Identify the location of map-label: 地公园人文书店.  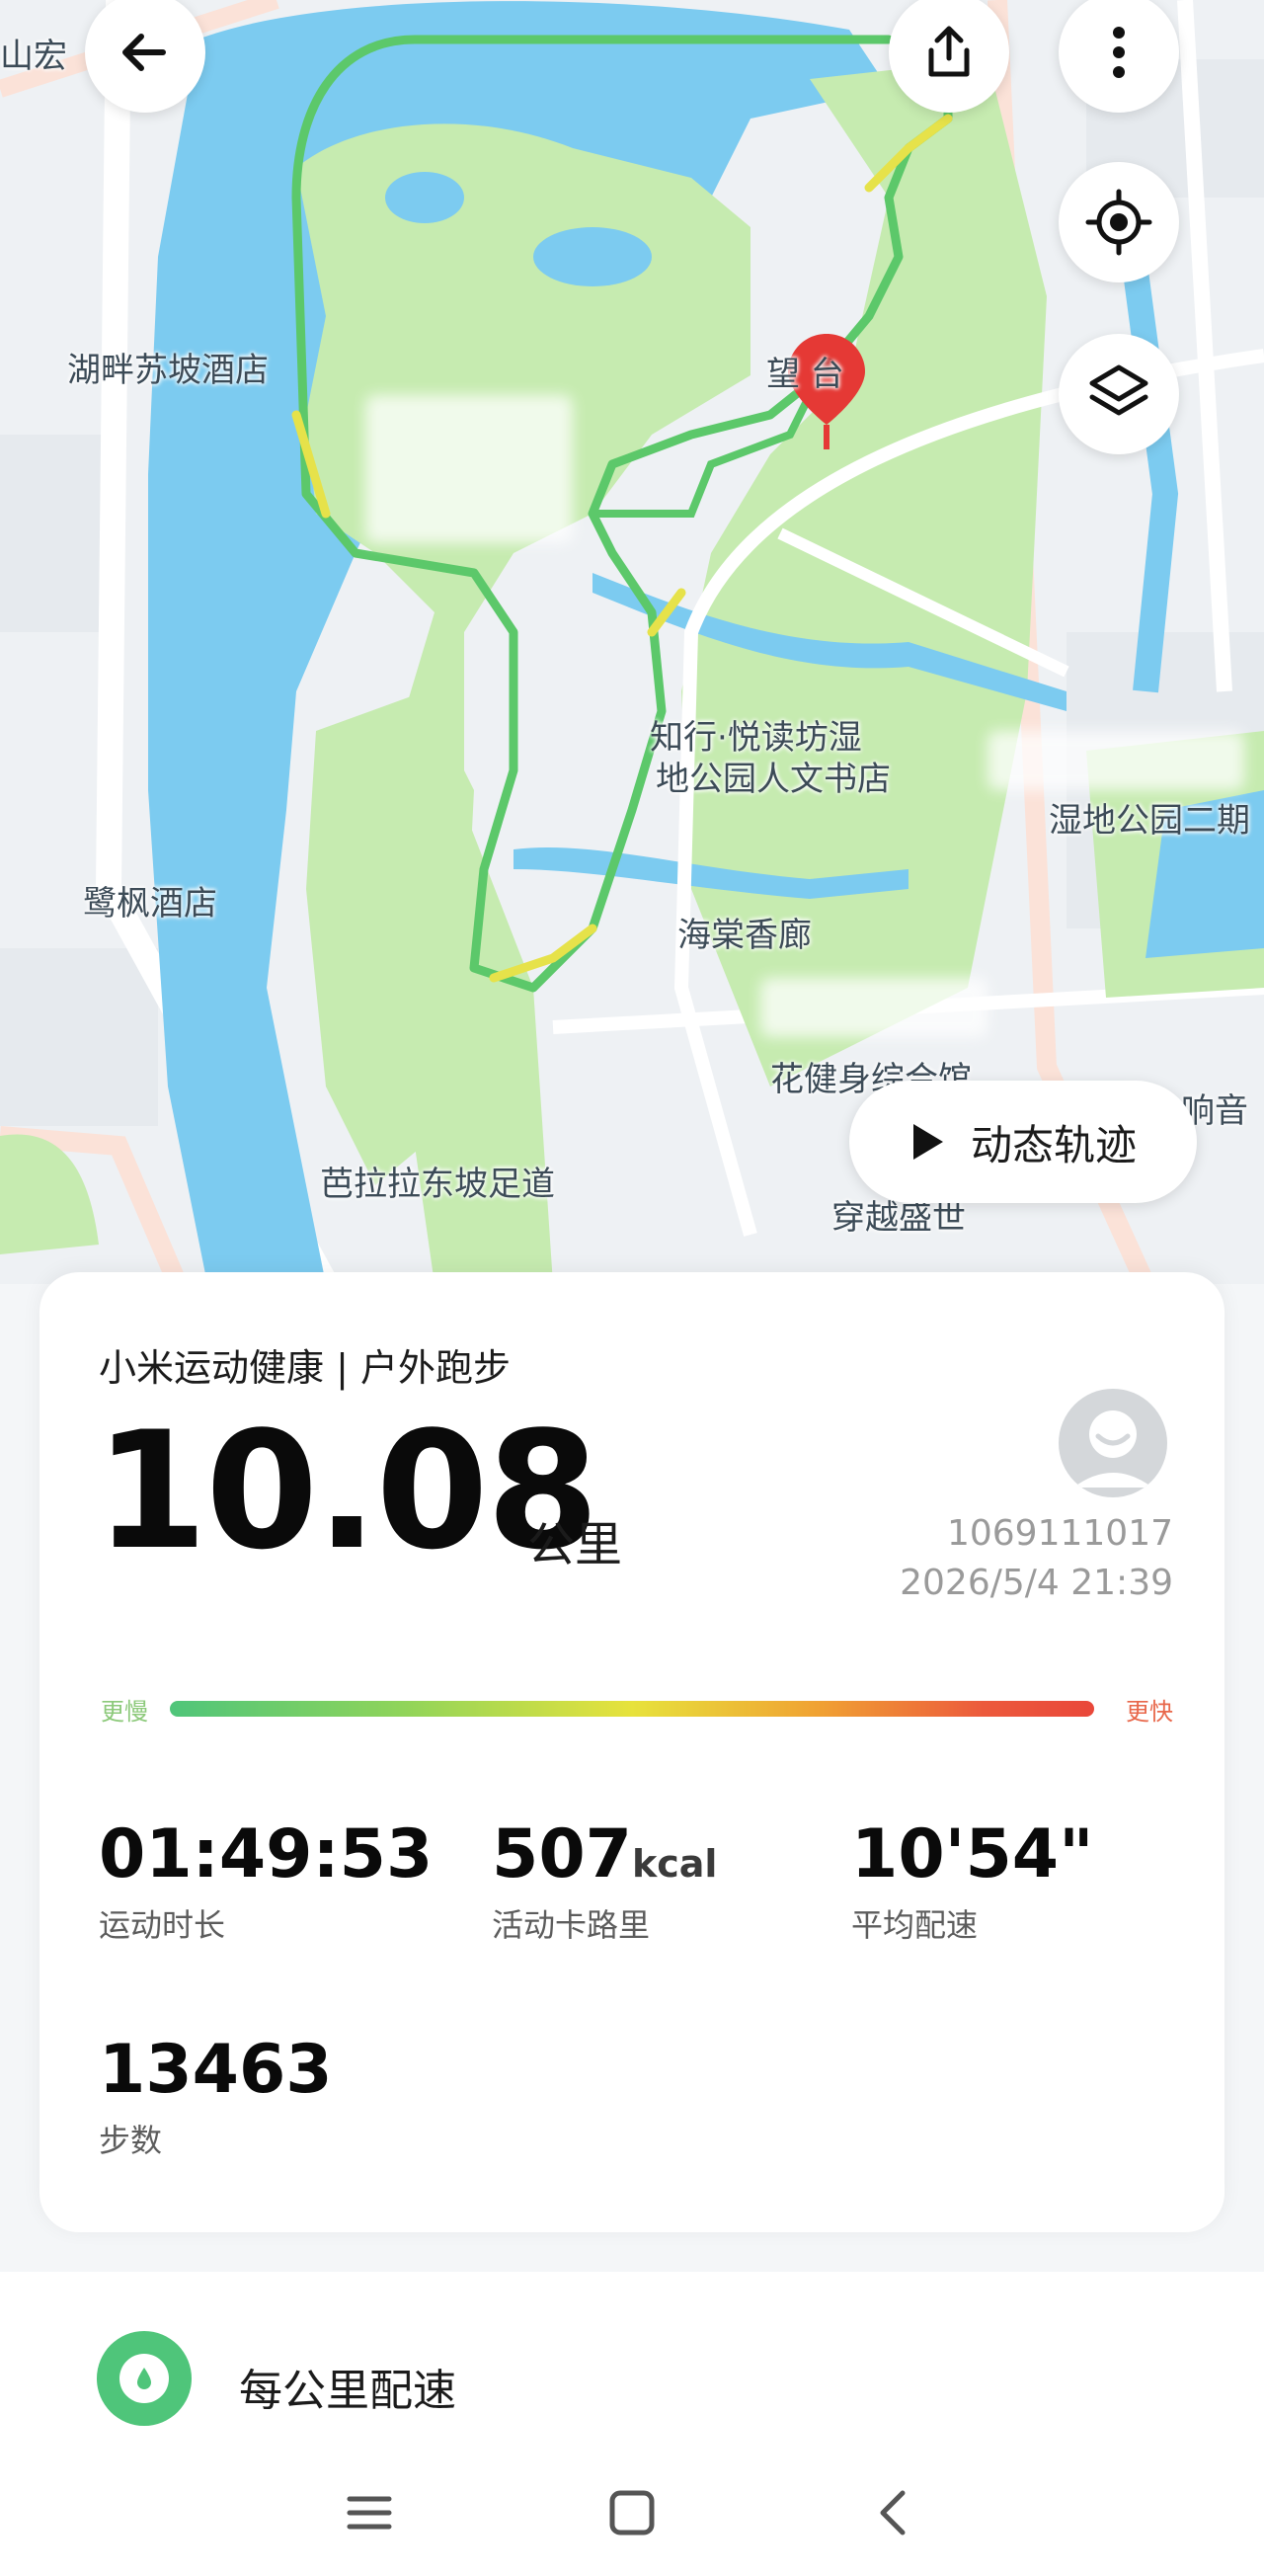
(774, 779).